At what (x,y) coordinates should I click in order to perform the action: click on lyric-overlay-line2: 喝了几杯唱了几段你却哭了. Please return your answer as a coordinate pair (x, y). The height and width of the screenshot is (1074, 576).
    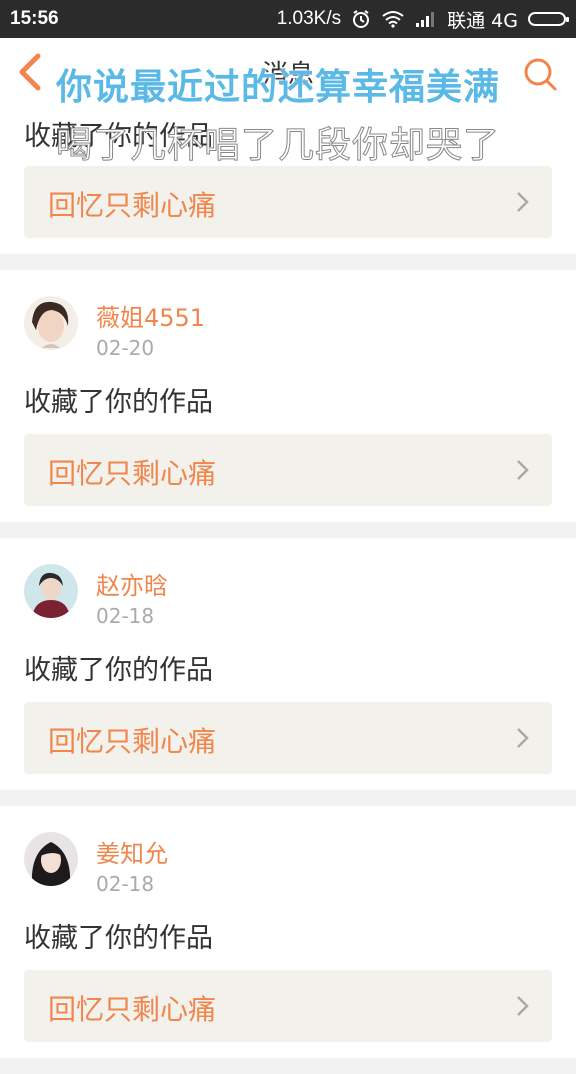
    Looking at the image, I should click on (278, 146).